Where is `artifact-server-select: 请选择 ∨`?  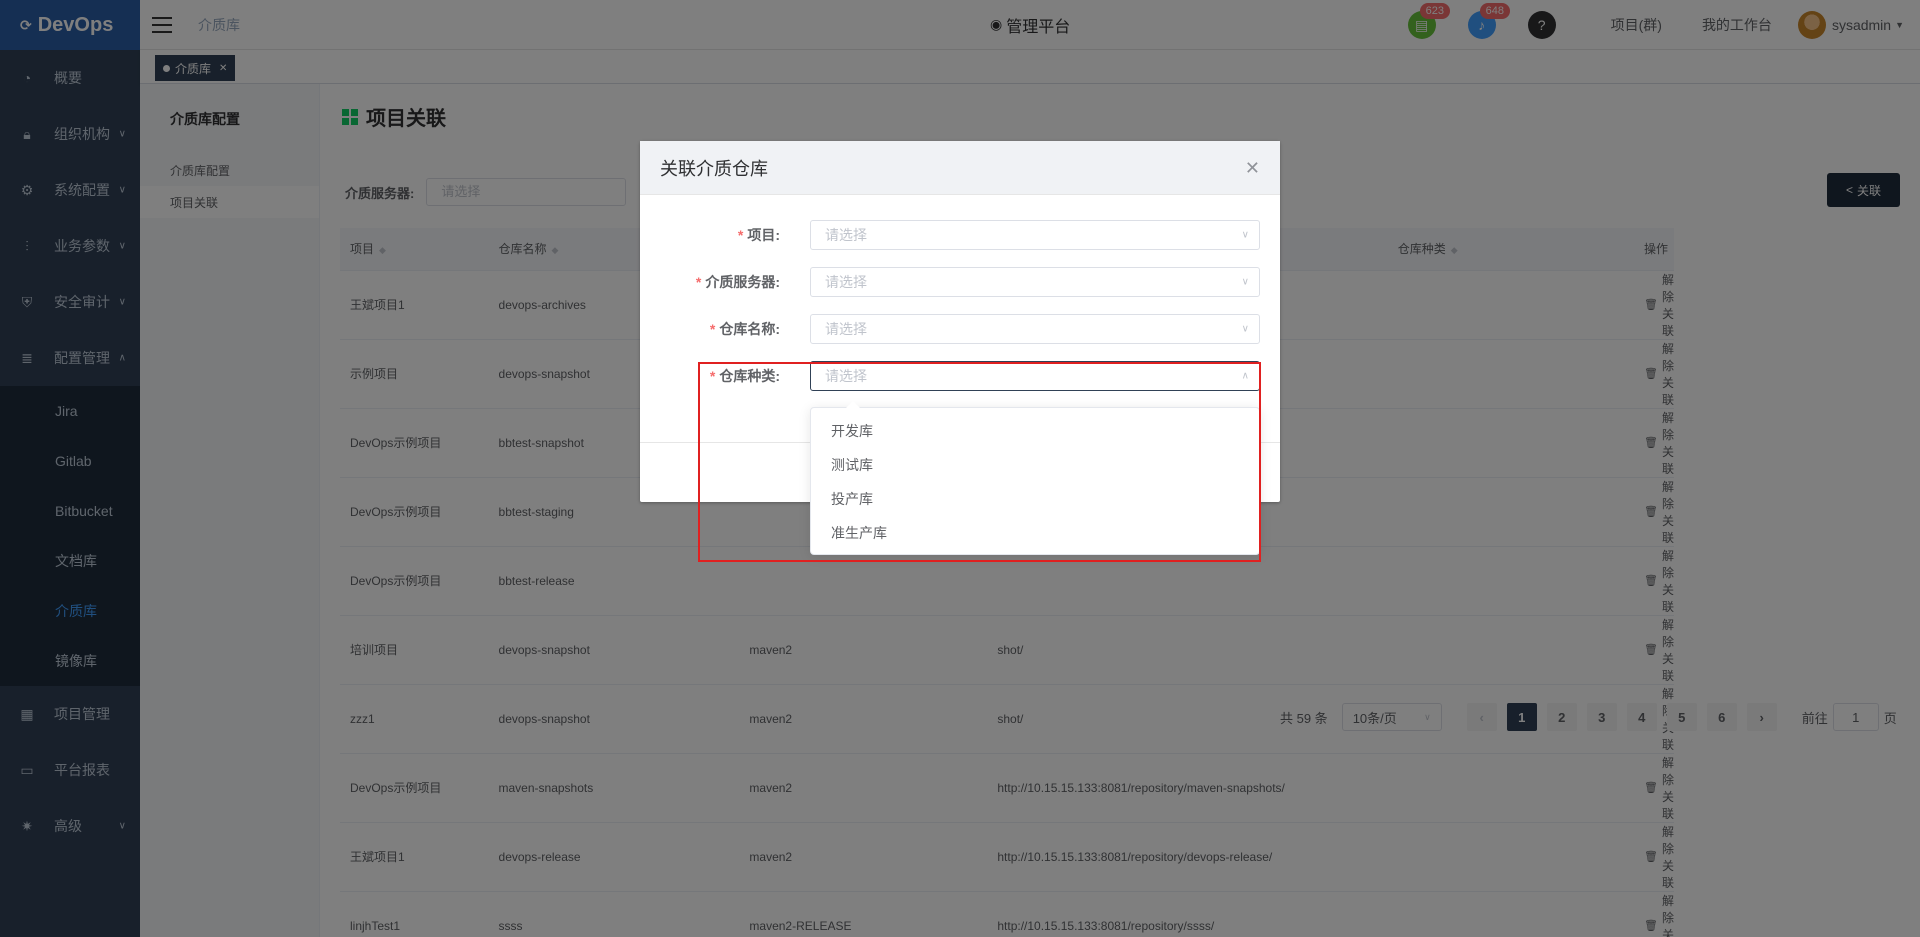
artifact-server-select: 请选择 ∨ is located at coordinates (1035, 282).